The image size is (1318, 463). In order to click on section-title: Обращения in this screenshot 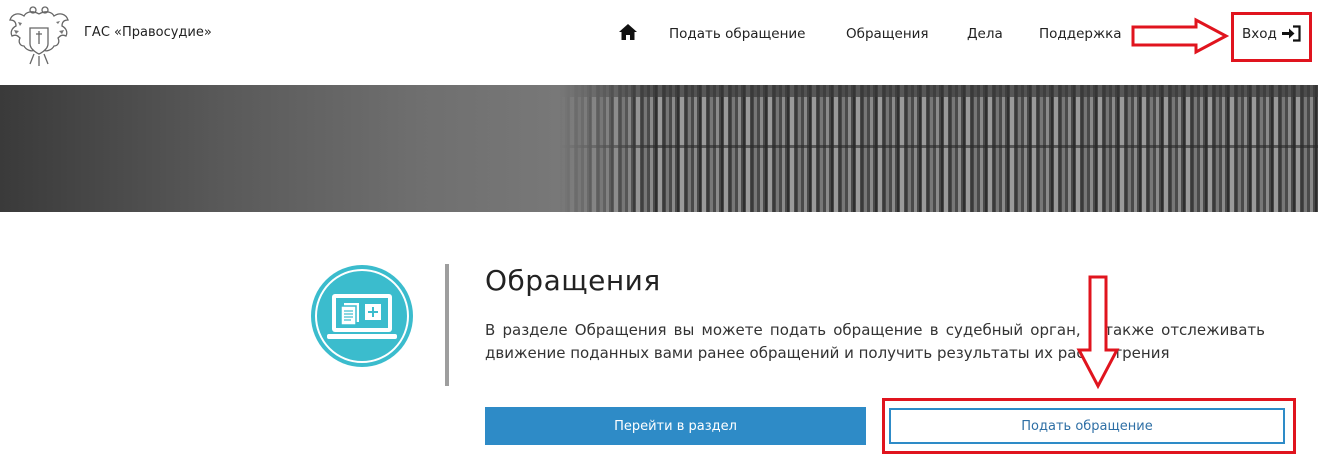, I will do `click(573, 280)`.